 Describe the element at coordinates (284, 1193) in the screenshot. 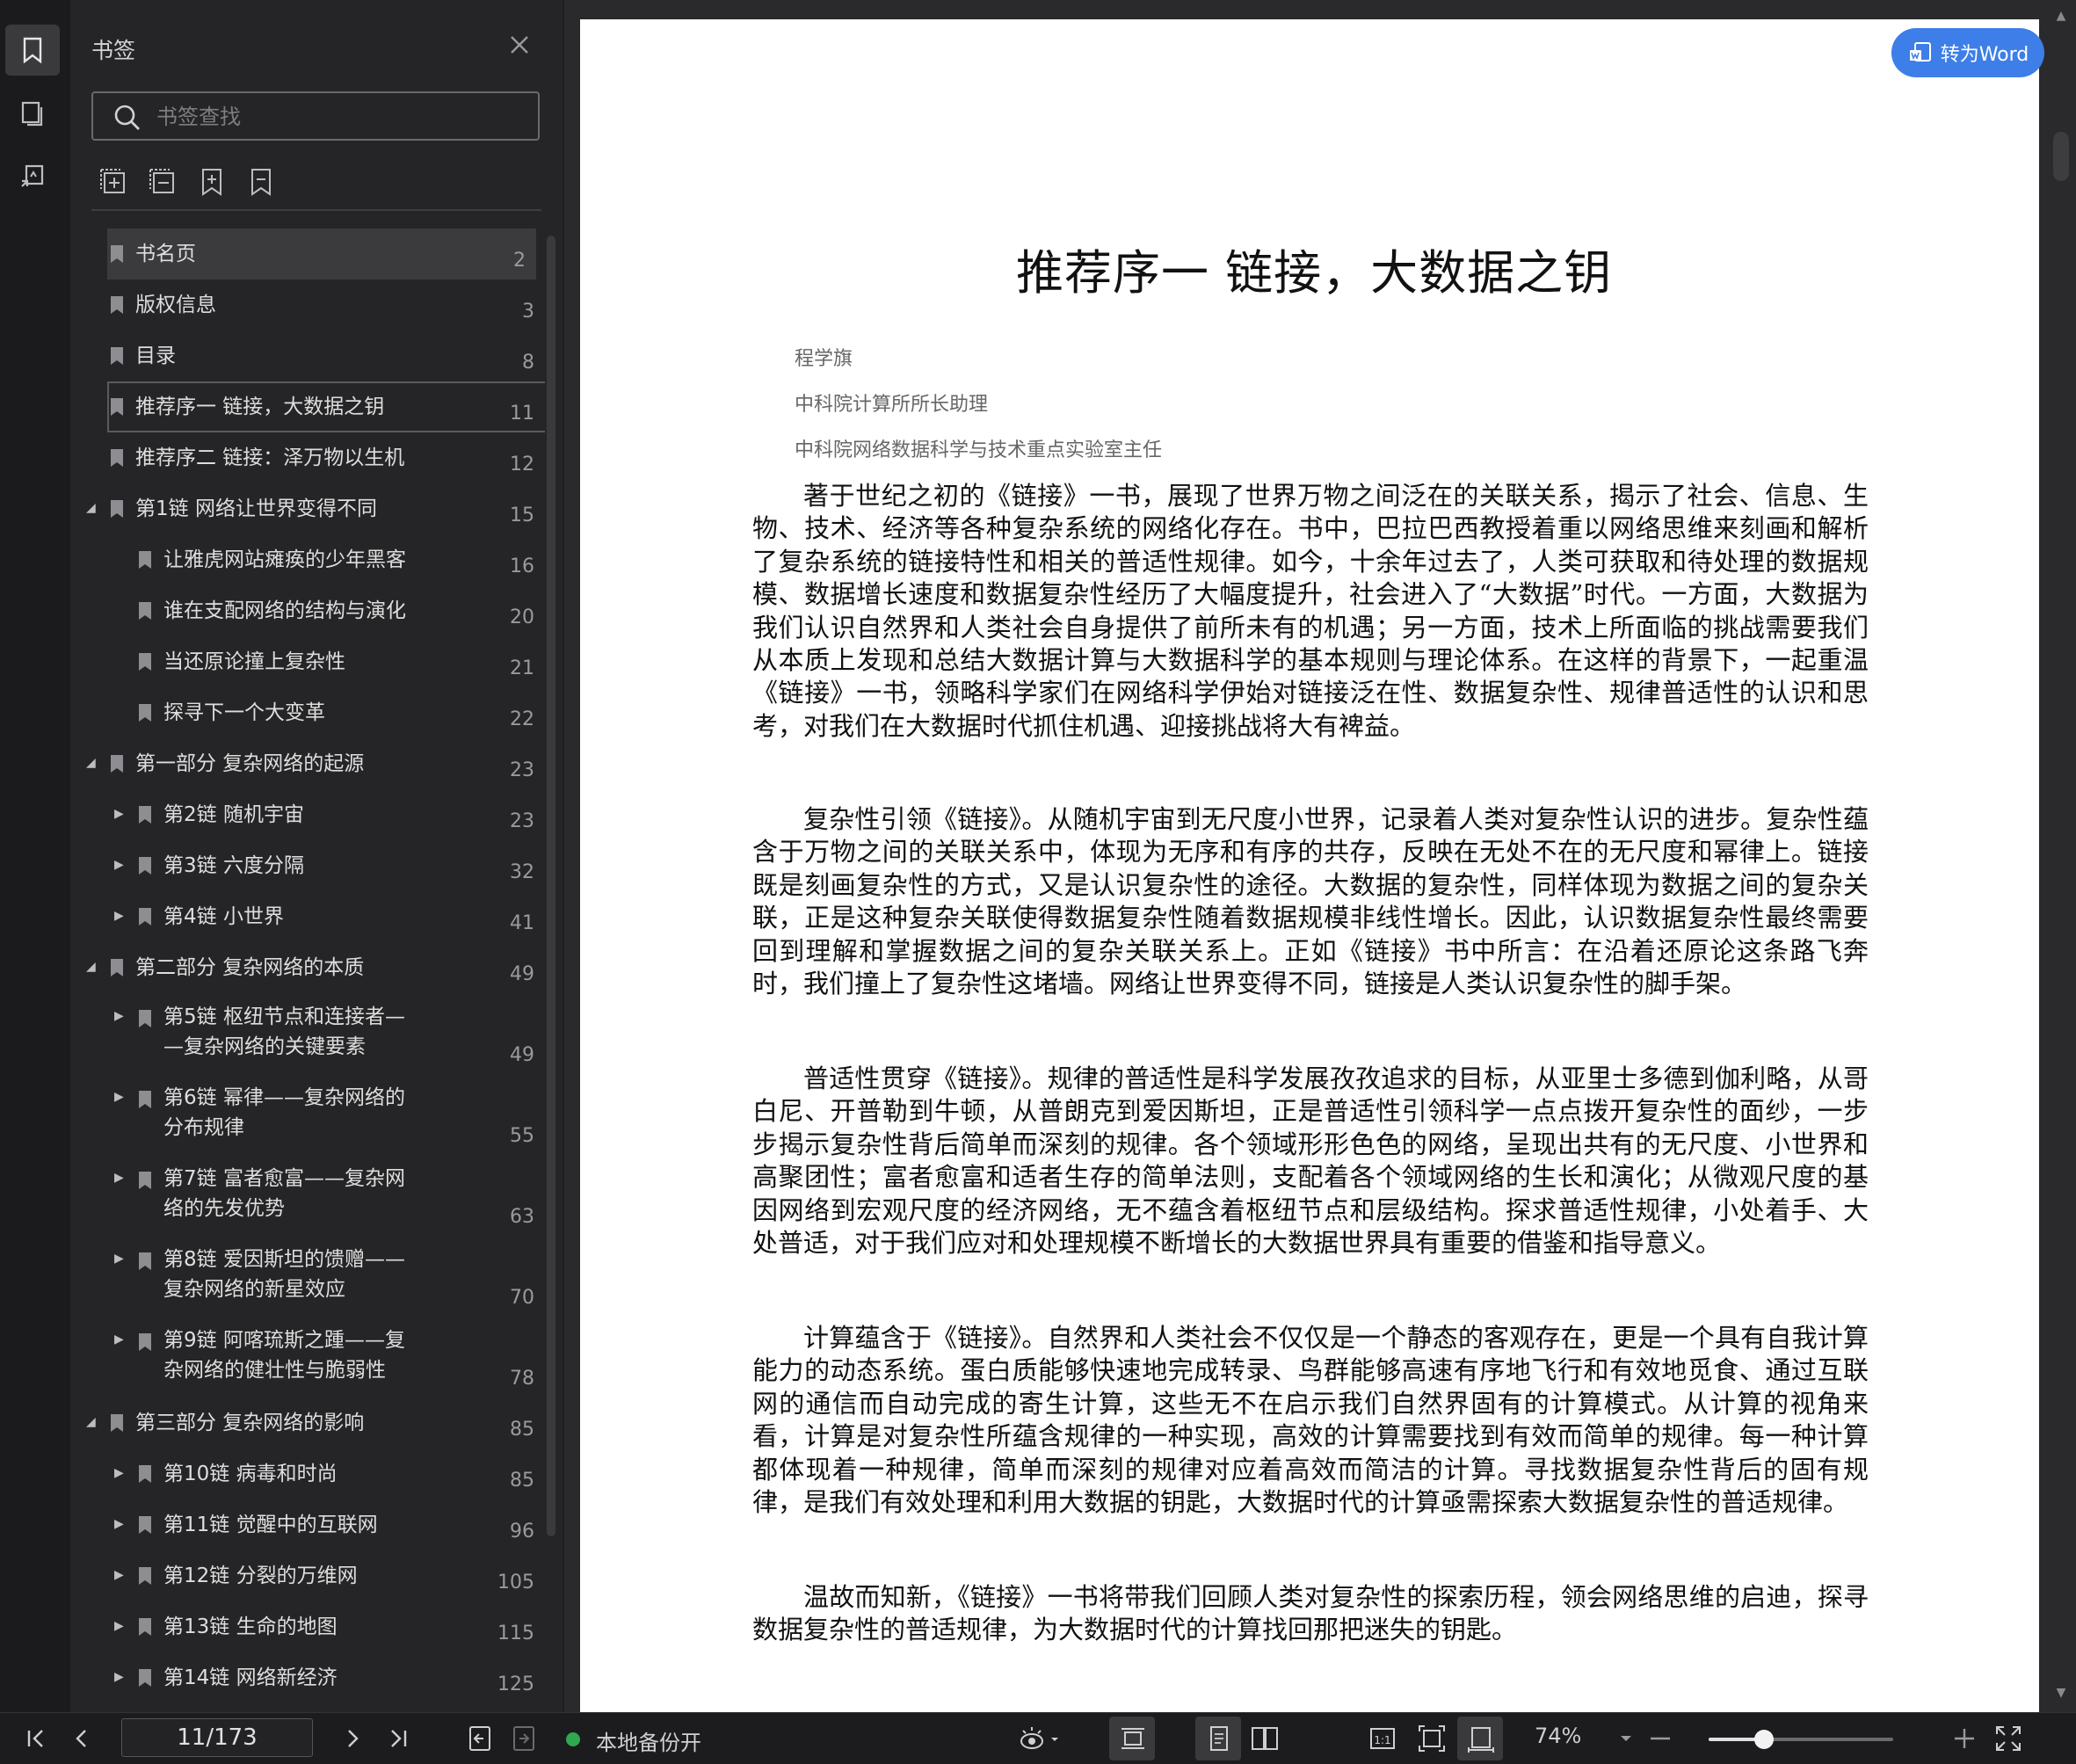

I see `bookmark-label: 第7链 富者愈富——复杂网 络的先发优势` at that location.